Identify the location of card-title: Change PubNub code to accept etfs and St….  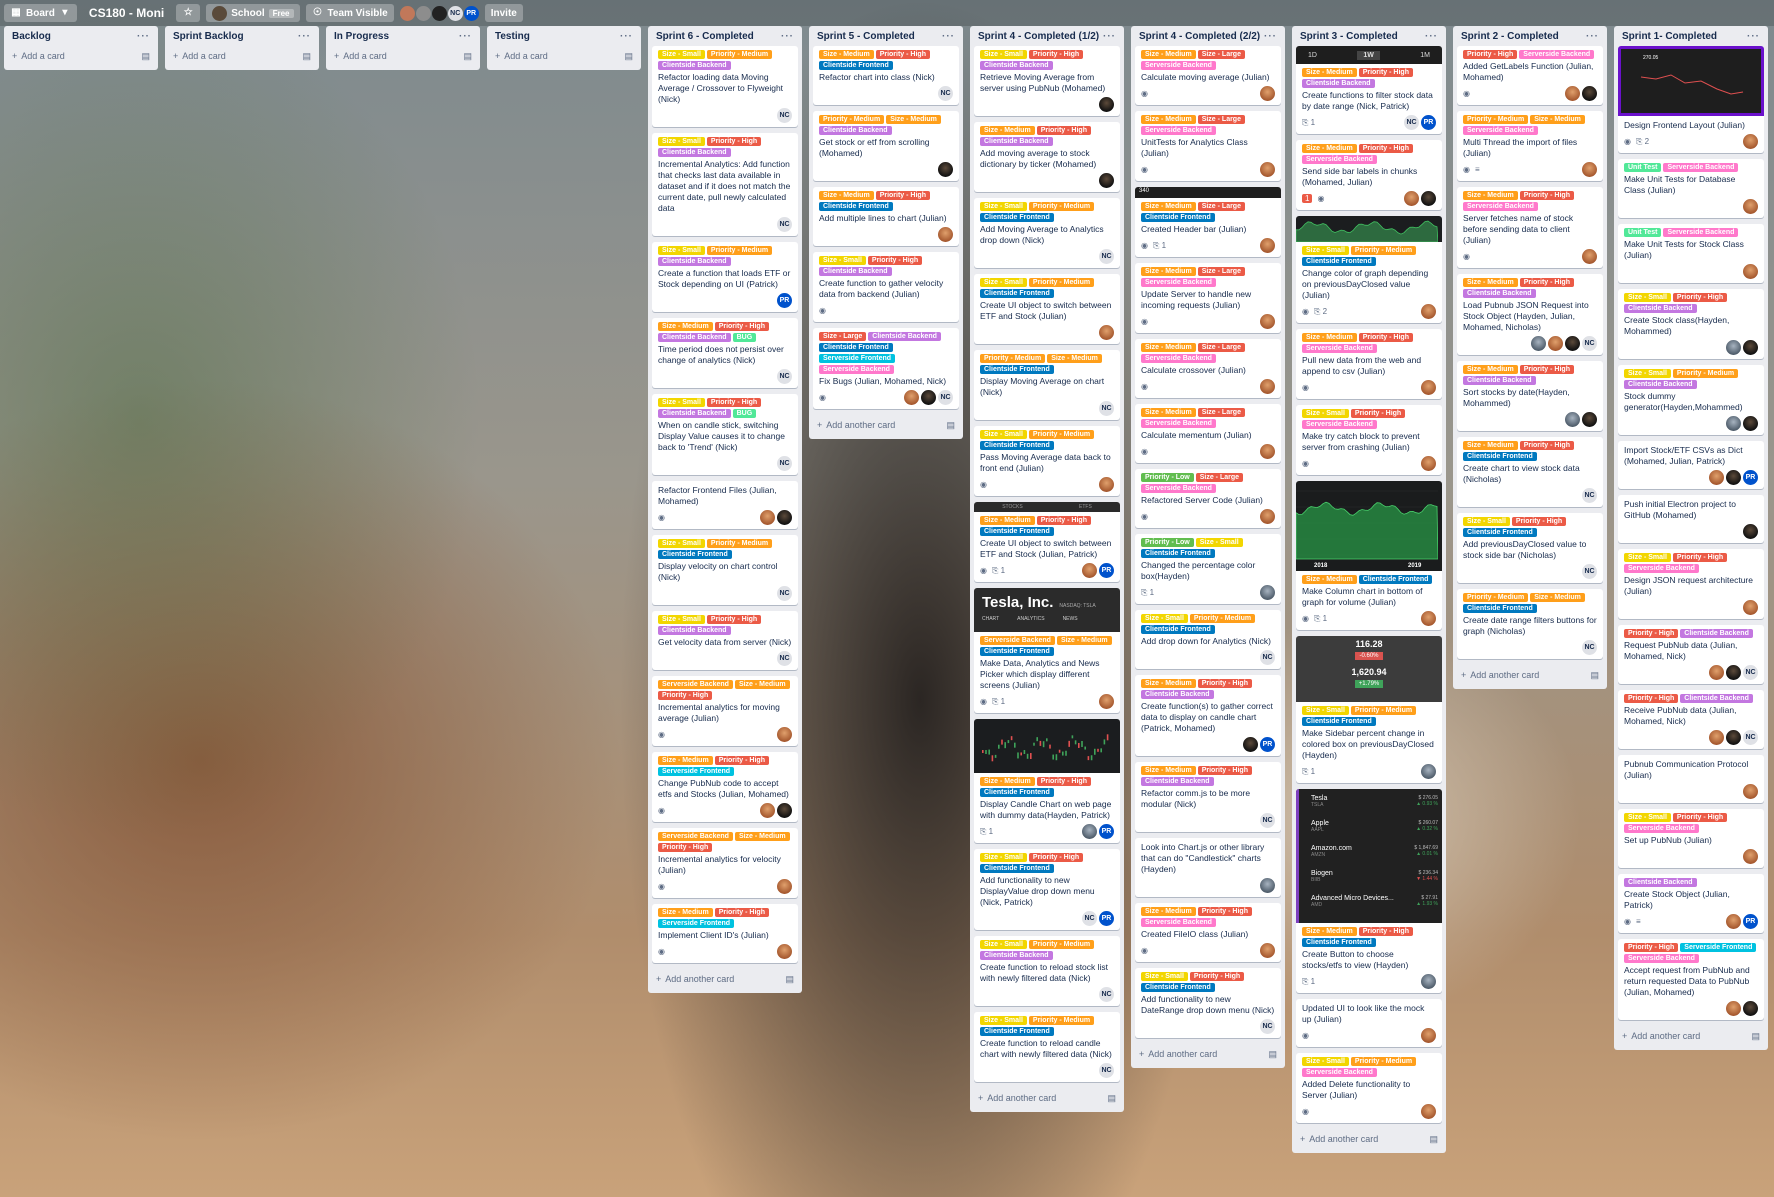
(725, 789).